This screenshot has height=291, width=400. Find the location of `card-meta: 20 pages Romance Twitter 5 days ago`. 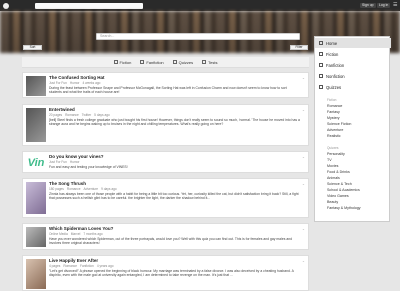

card-meta: 20 pages Romance Twitter 5 days ago is located at coordinates (79, 114).